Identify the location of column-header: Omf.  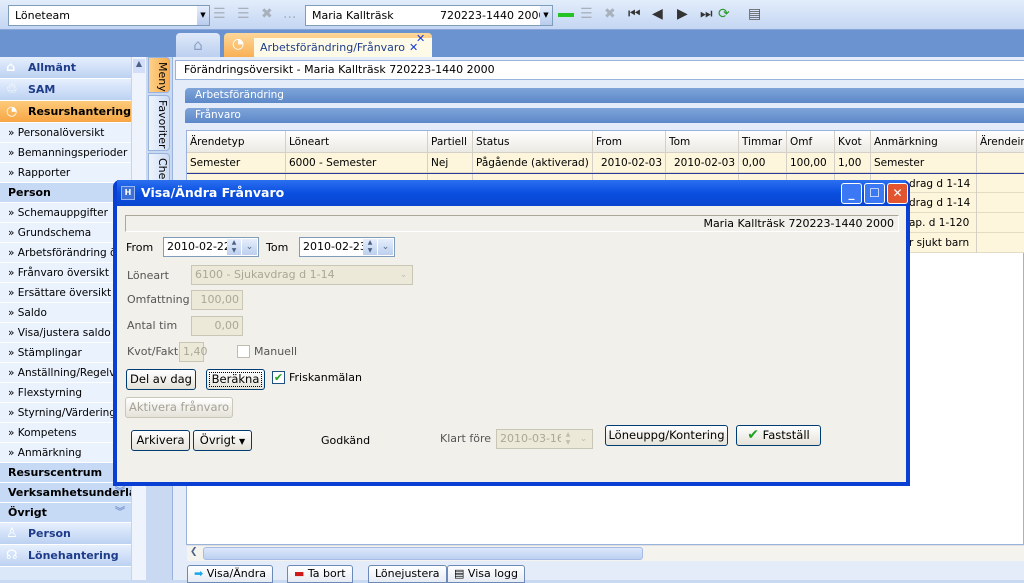
(811, 142).